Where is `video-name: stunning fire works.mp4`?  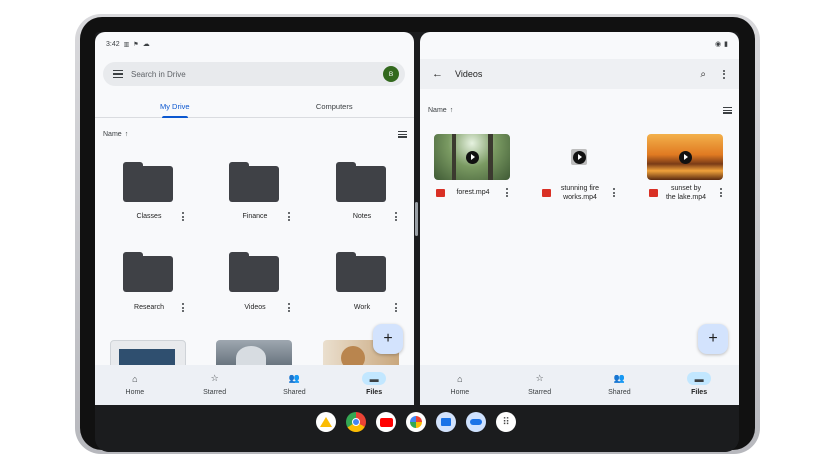
video-name: stunning fire works.mp4 is located at coordinates (580, 193).